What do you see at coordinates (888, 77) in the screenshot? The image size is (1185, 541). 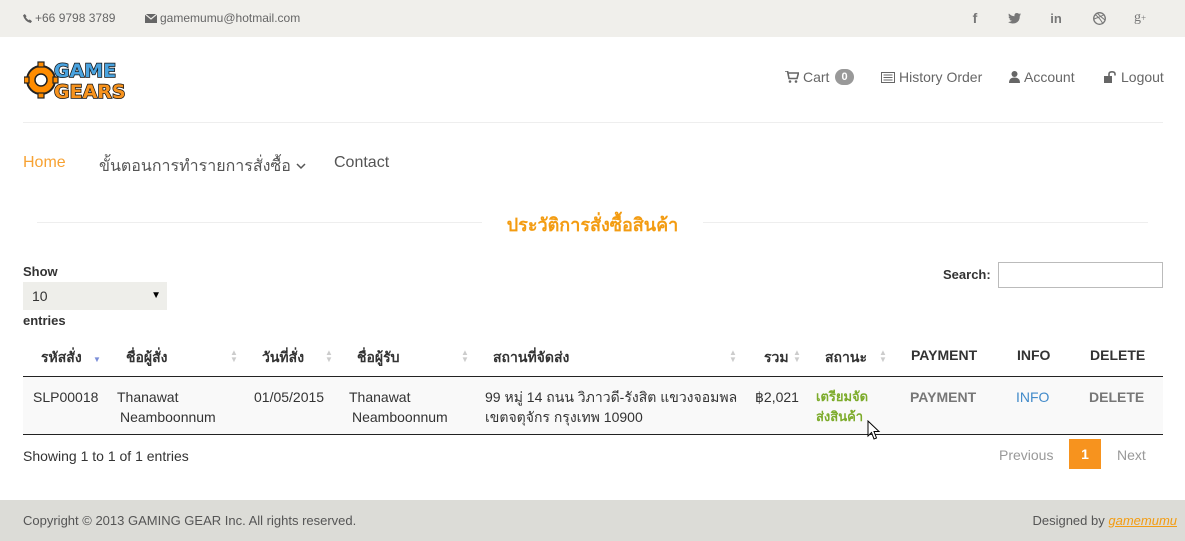 I see `list-icon` at bounding box center [888, 77].